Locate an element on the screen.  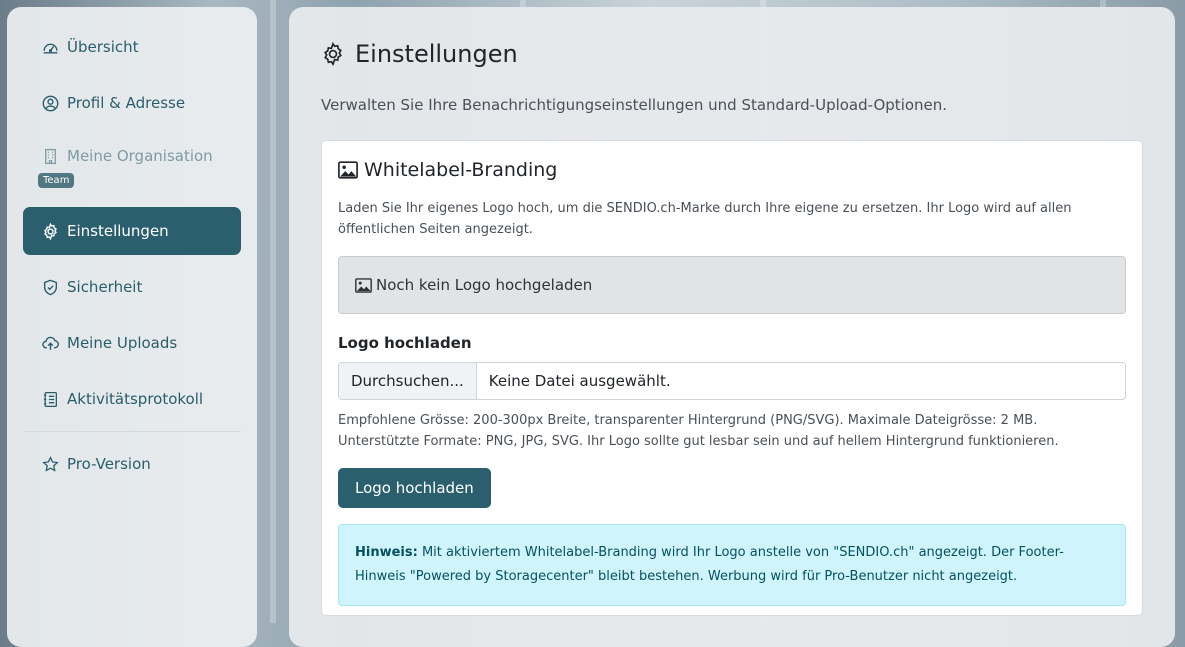
upload-logo-button: Logo hochladen is located at coordinates (414, 488).